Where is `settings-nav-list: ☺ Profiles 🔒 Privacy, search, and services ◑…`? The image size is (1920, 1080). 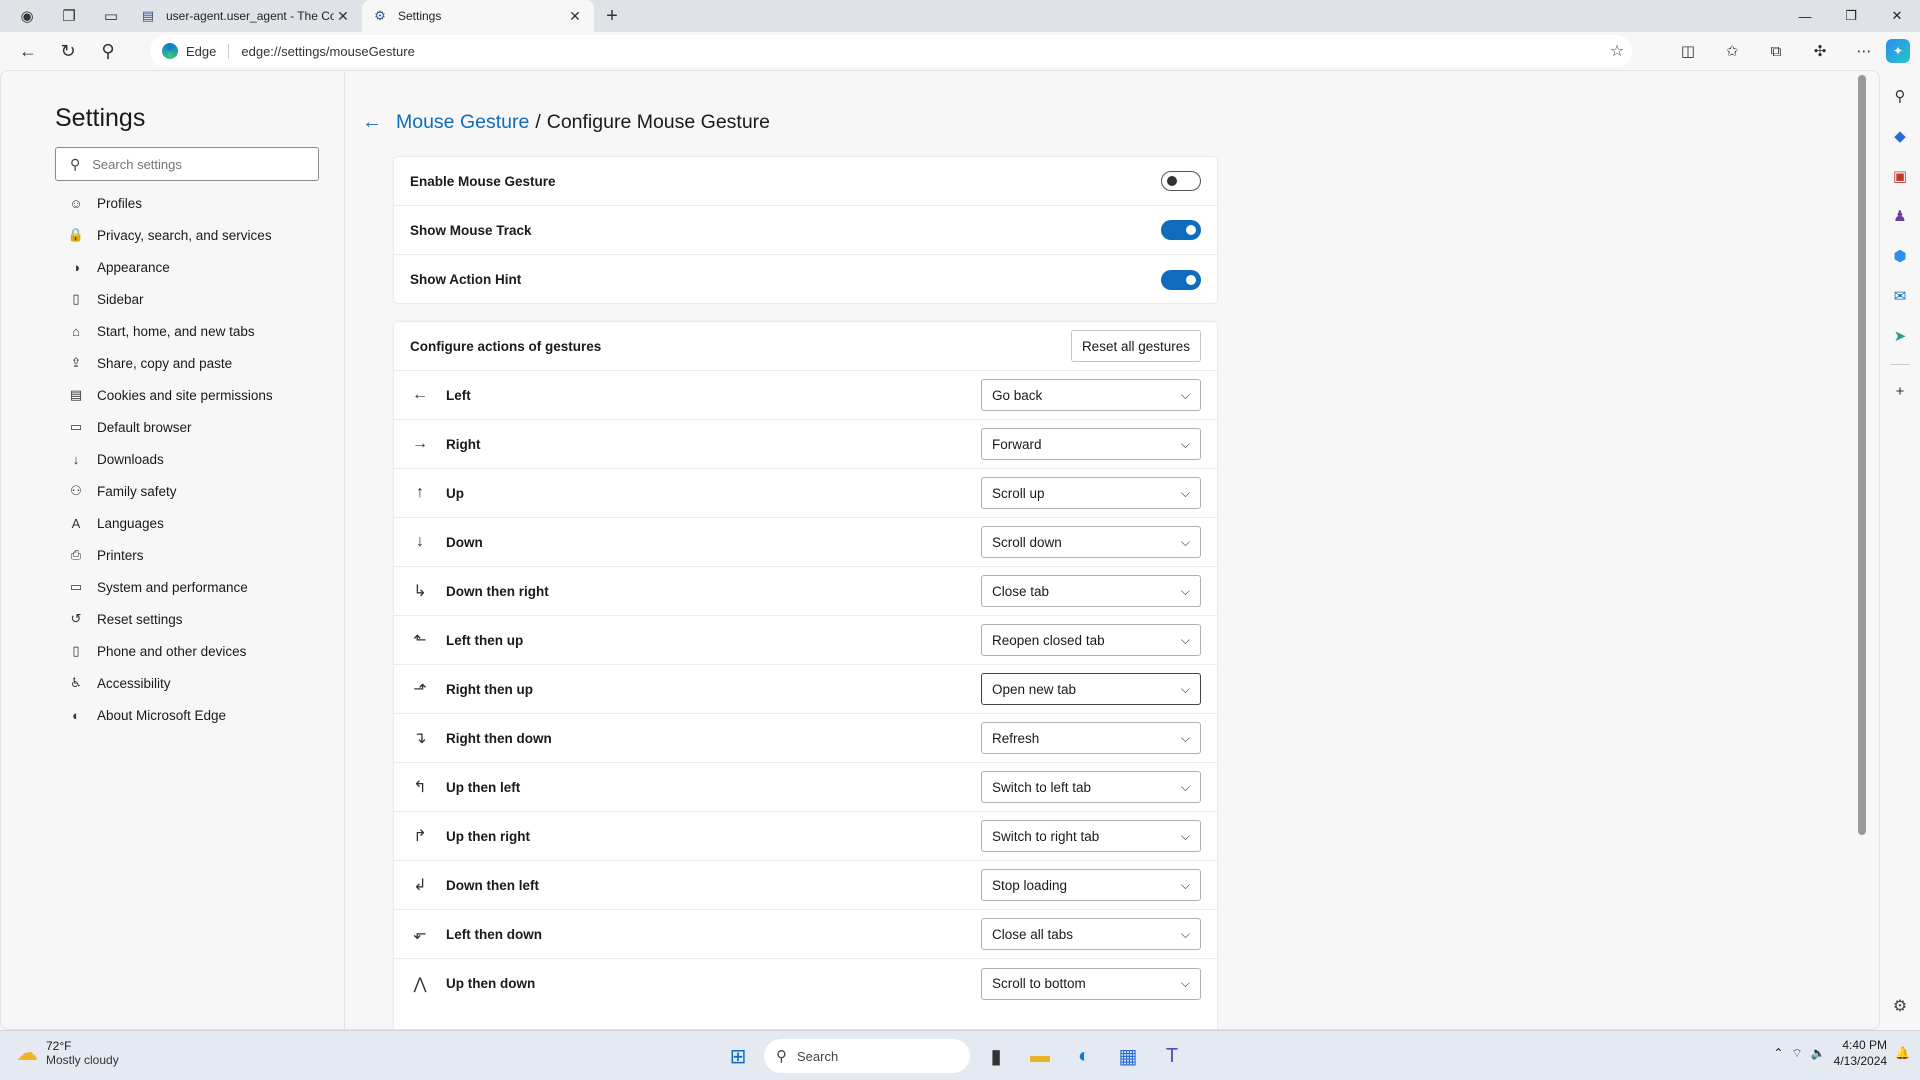
settings-nav-list: ☺ Profiles 🔒 Privacy, search, and services ◑… is located at coordinates (170, 459).